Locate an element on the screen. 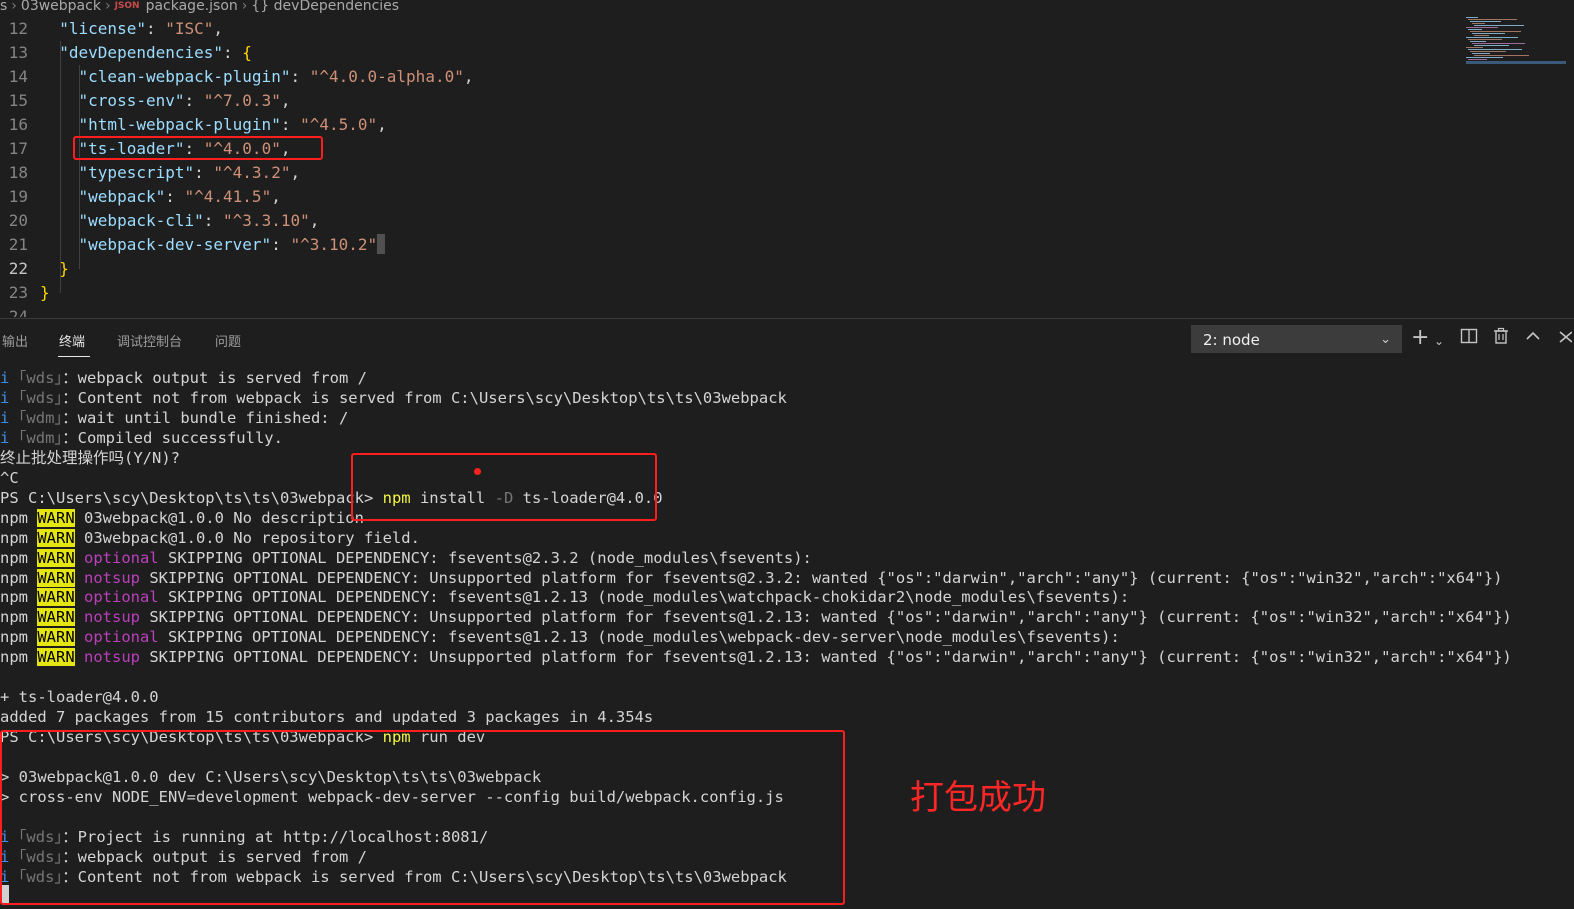  code-token: "^4.41.5" is located at coordinates (228, 196).